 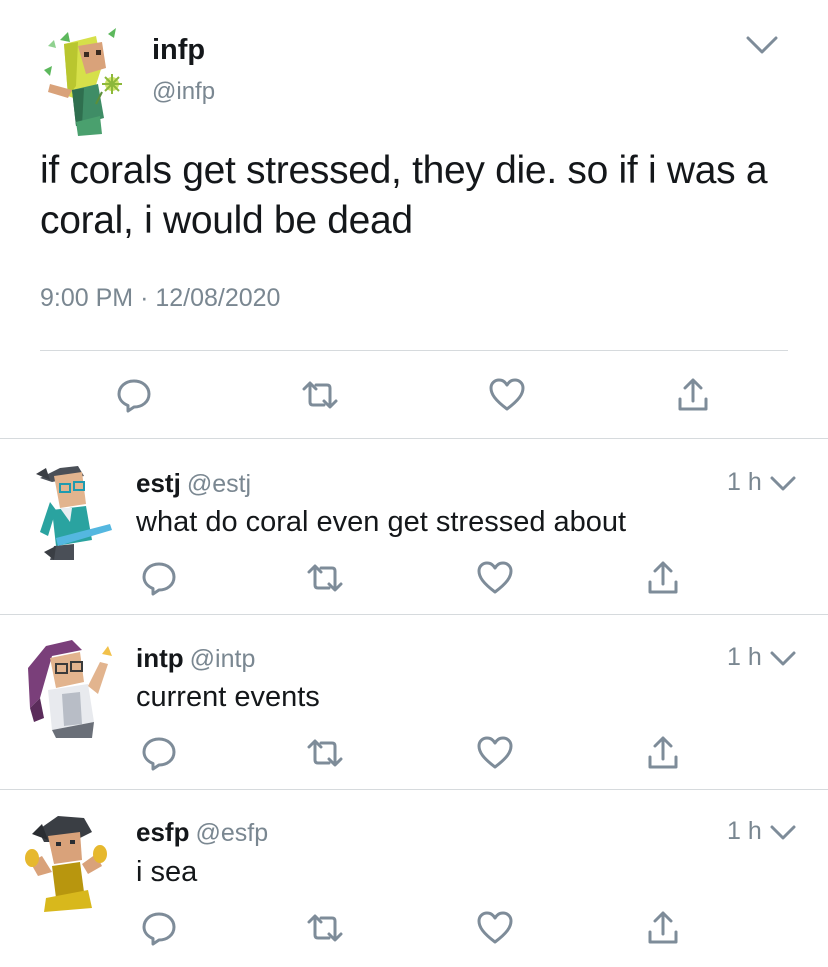 I want to click on tweet-date: 12/08/2020, so click(x=218, y=298).